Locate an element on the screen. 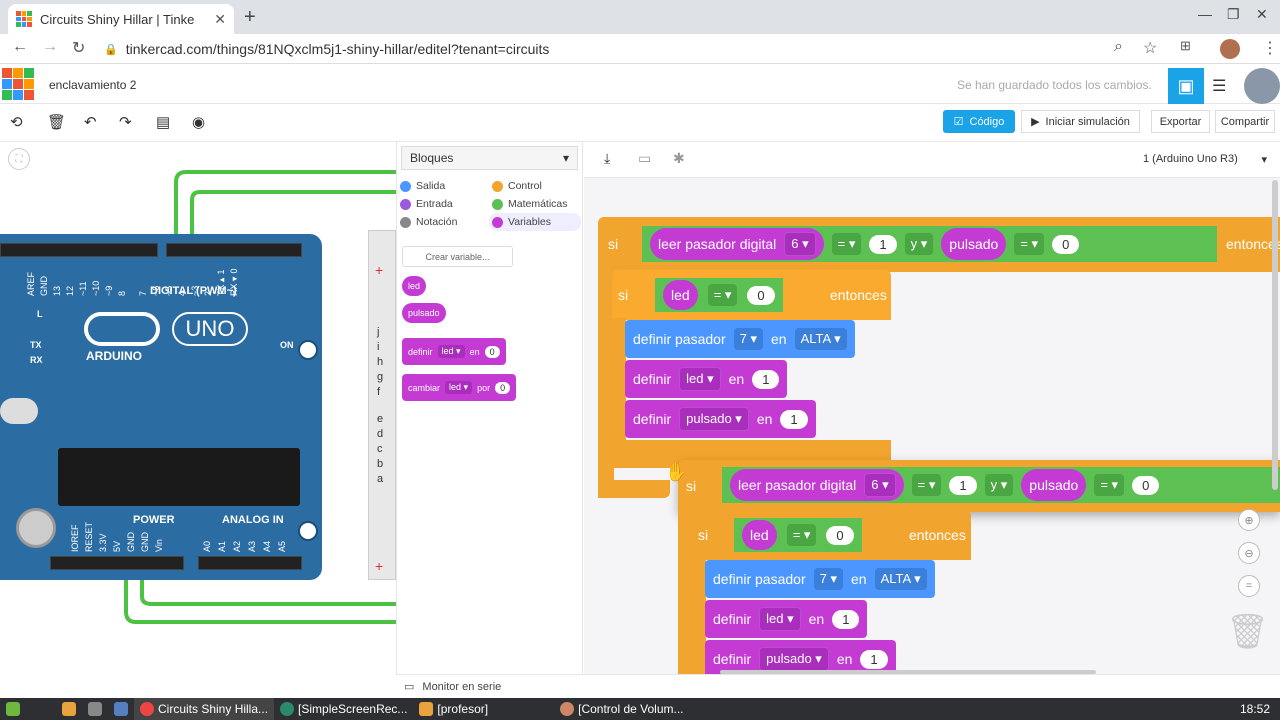 This screenshot has width=1280, height=720. debug-bug-icon: ✱ is located at coordinates (679, 158).